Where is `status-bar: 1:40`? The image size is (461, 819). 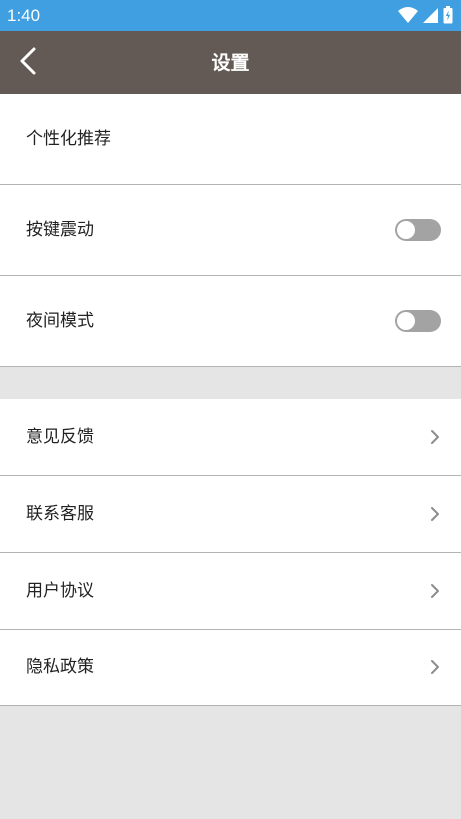
status-bar: 1:40 is located at coordinates (230, 15).